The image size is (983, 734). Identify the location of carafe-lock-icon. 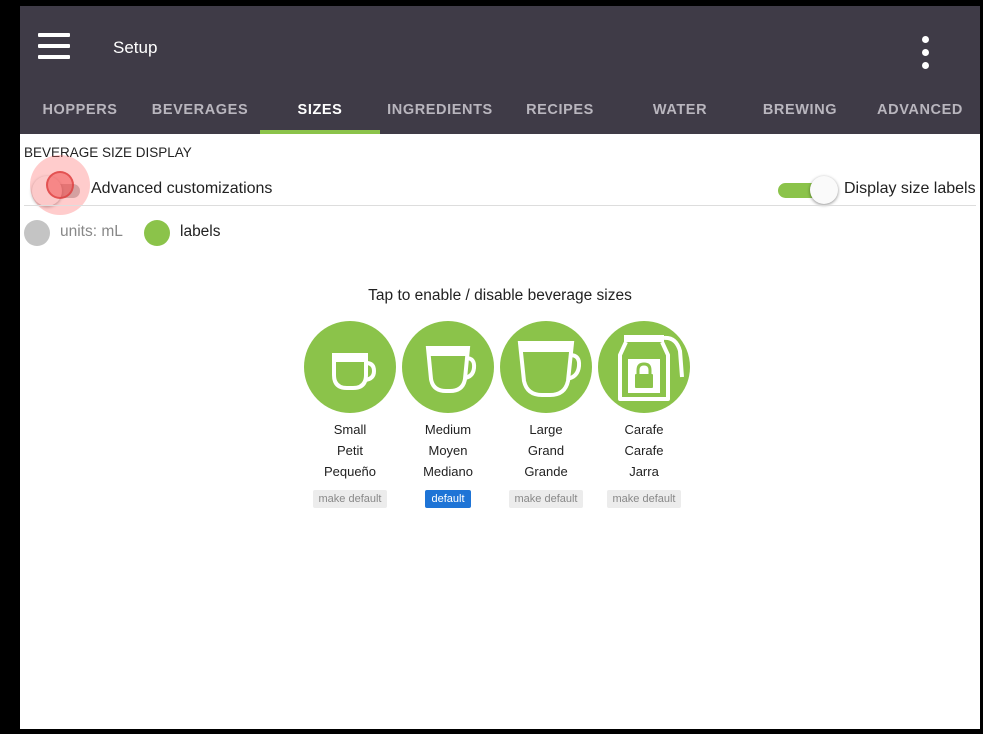
(644, 367).